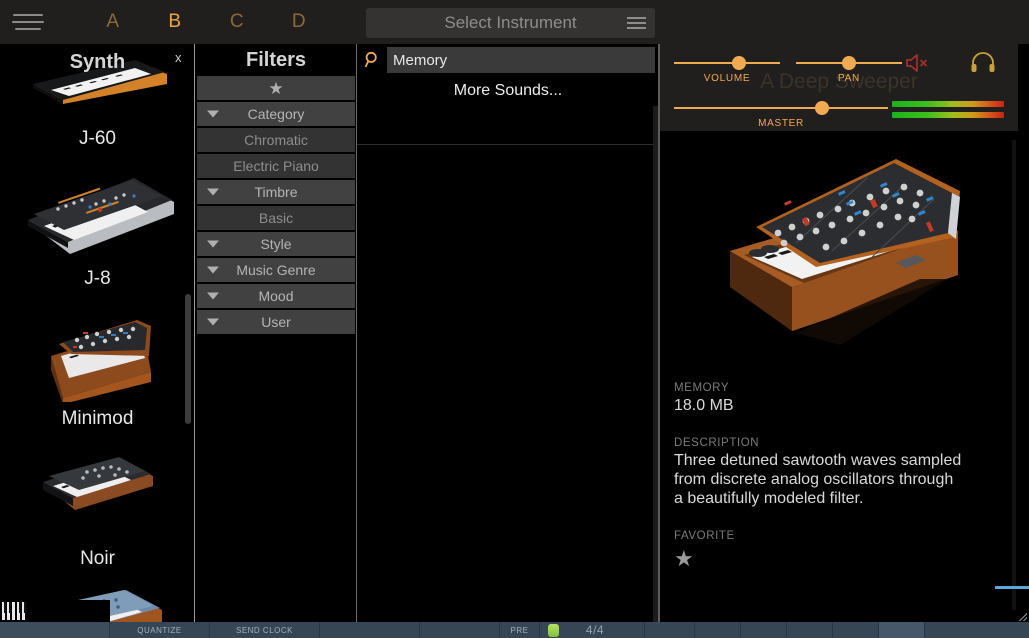 Image resolution: width=1029 pixels, height=638 pixels. I want to click on patch-slot-b: B, so click(175, 22).